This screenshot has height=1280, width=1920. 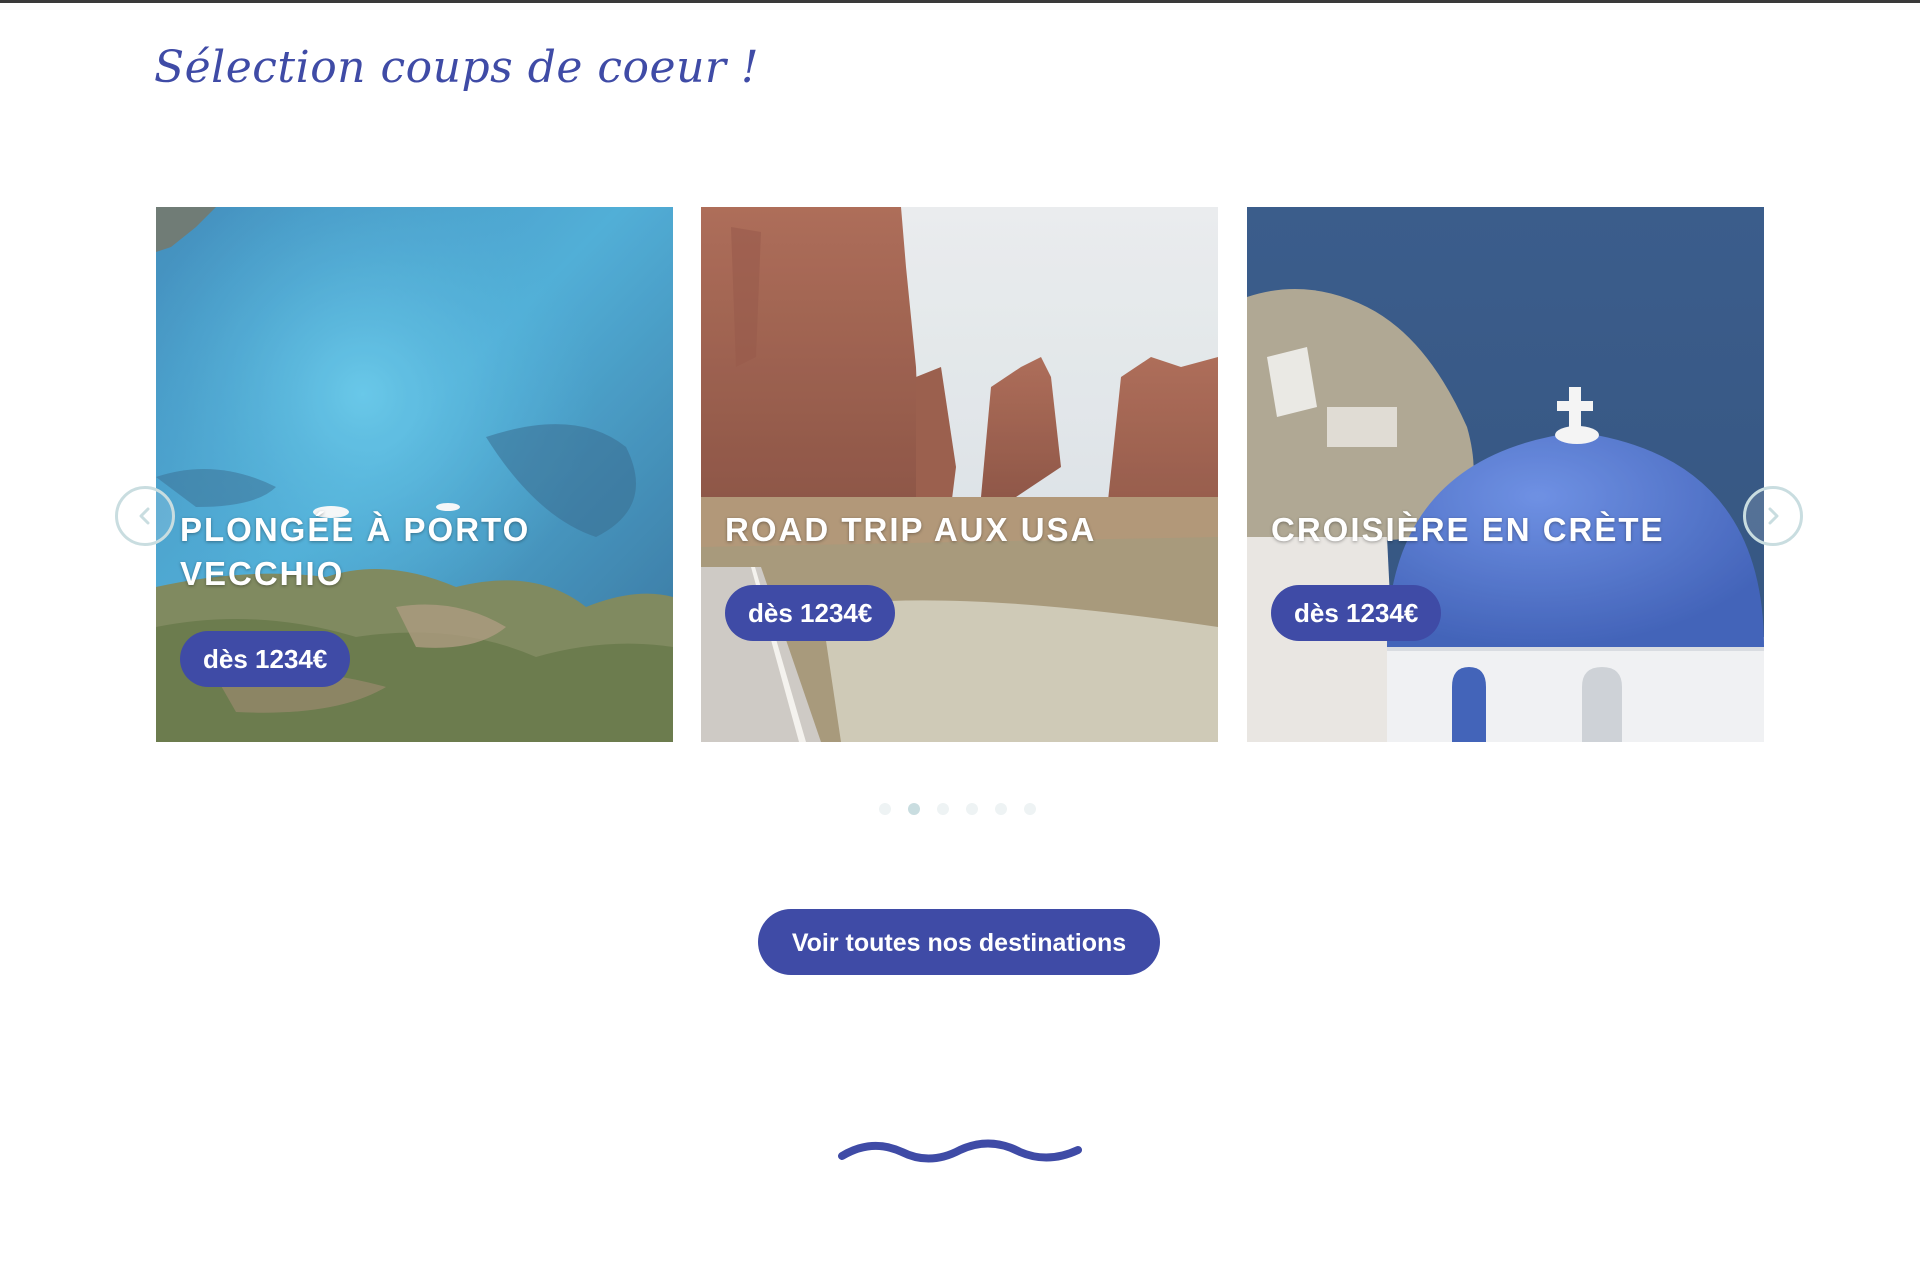 I want to click on destination-title: PLONGÉE À PORTO VECCHIO, so click(x=355, y=551).